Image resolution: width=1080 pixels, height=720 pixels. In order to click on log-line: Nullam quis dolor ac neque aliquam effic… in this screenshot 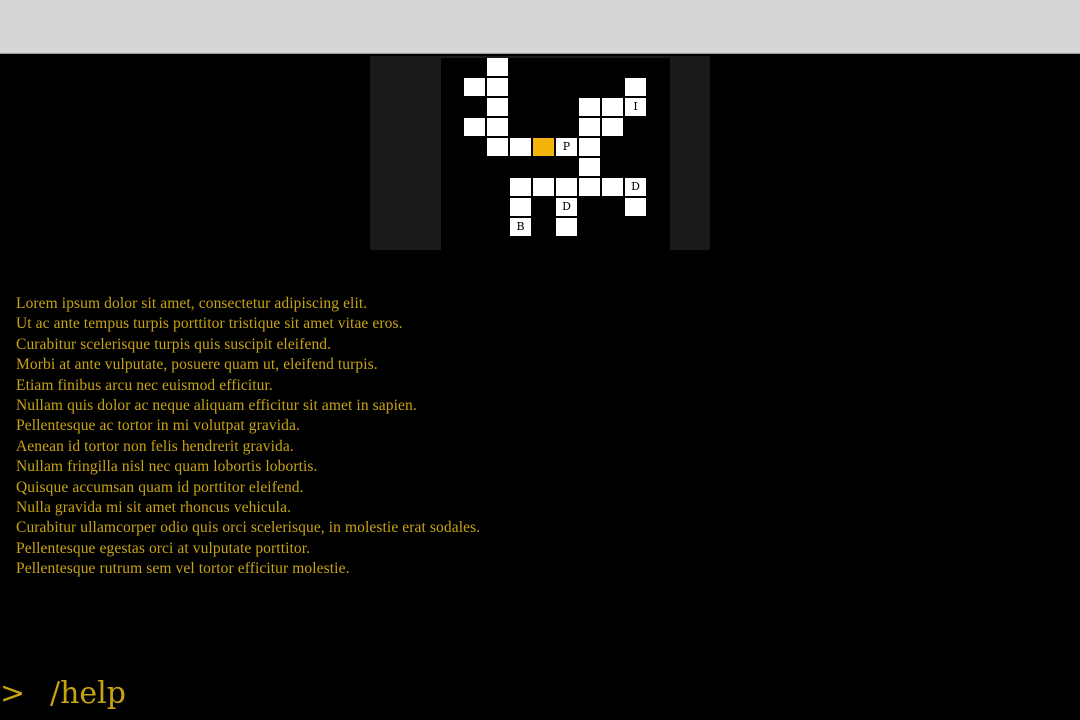, I will do `click(216, 405)`.